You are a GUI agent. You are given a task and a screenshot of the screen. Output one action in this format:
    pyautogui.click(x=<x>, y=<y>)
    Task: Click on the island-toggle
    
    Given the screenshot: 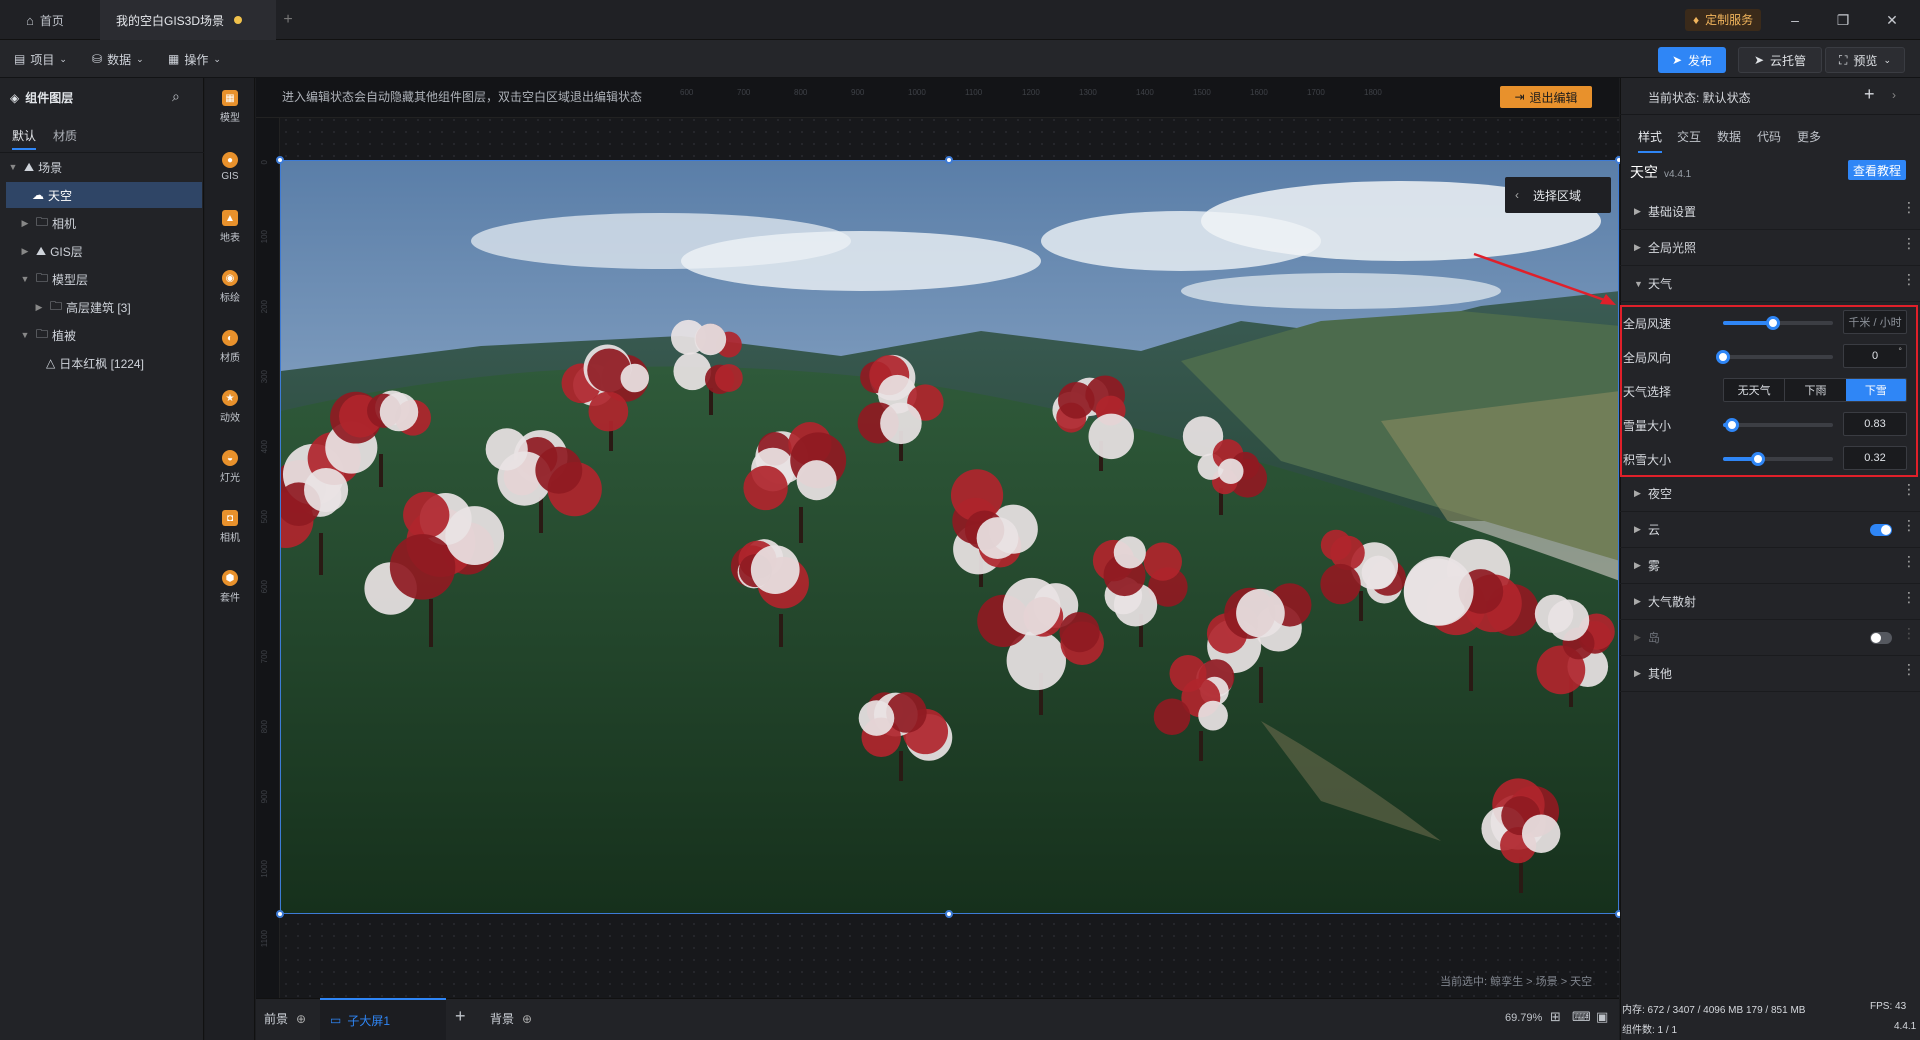 What is the action you would take?
    pyautogui.click(x=1881, y=638)
    